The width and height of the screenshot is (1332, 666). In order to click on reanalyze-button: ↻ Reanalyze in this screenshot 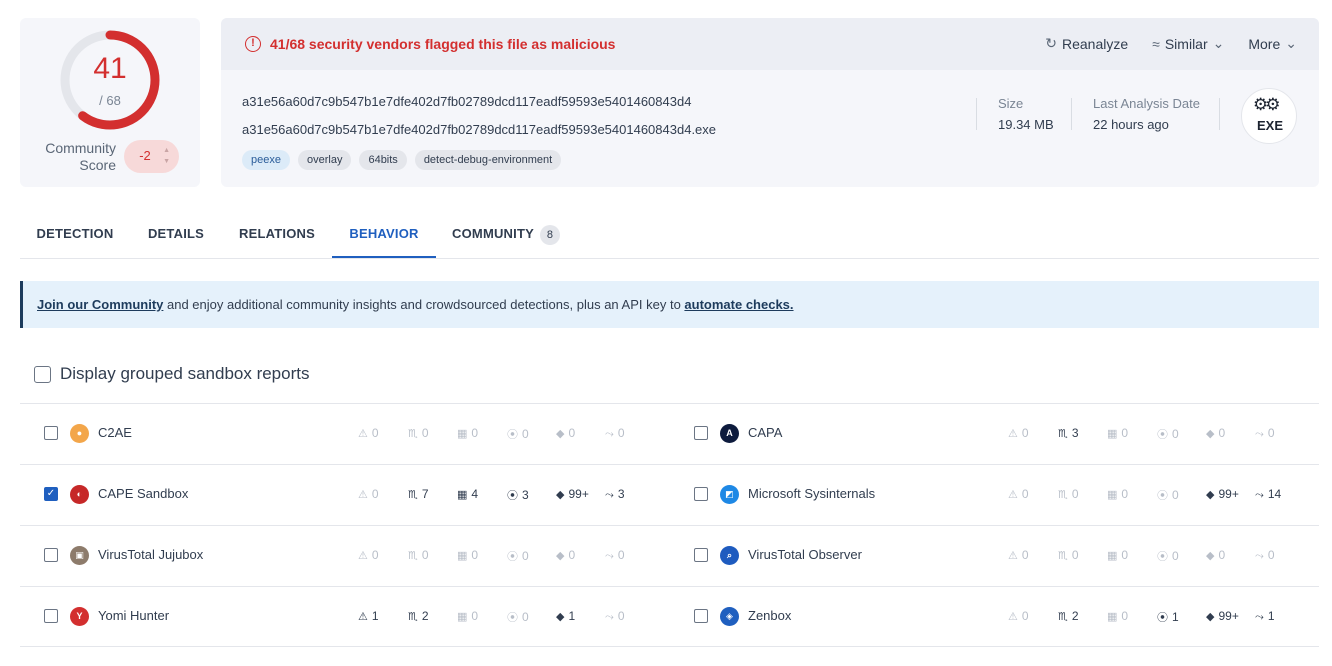, I will do `click(1086, 43)`.